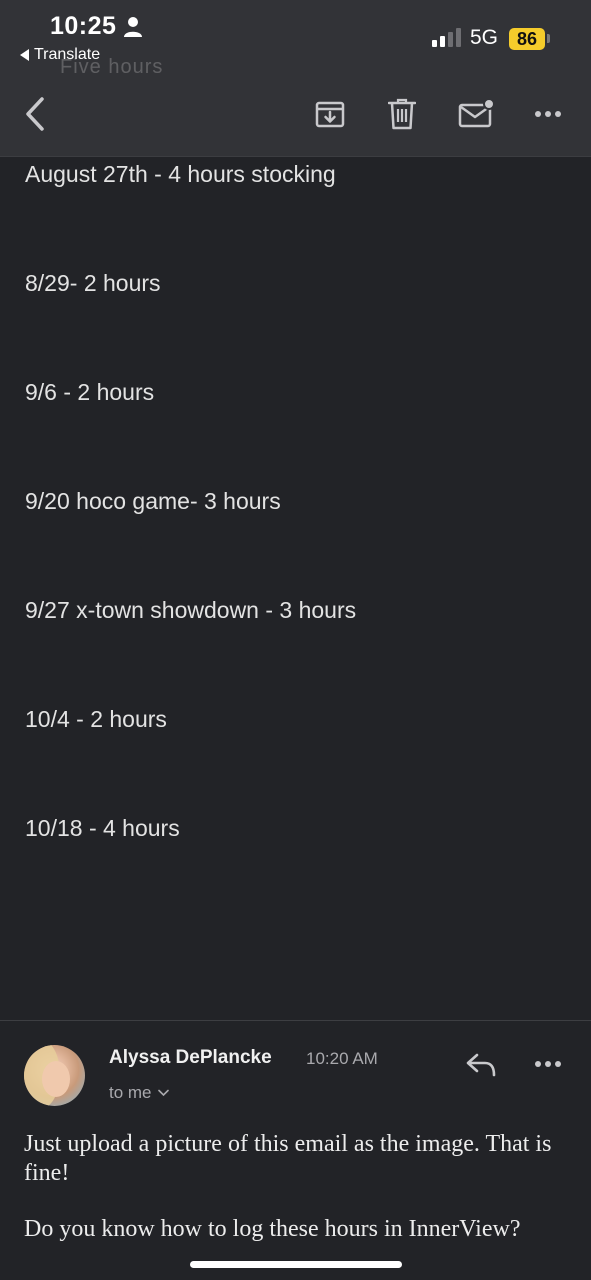 This screenshot has width=591, height=1280. I want to click on archive-button, so click(330, 114).